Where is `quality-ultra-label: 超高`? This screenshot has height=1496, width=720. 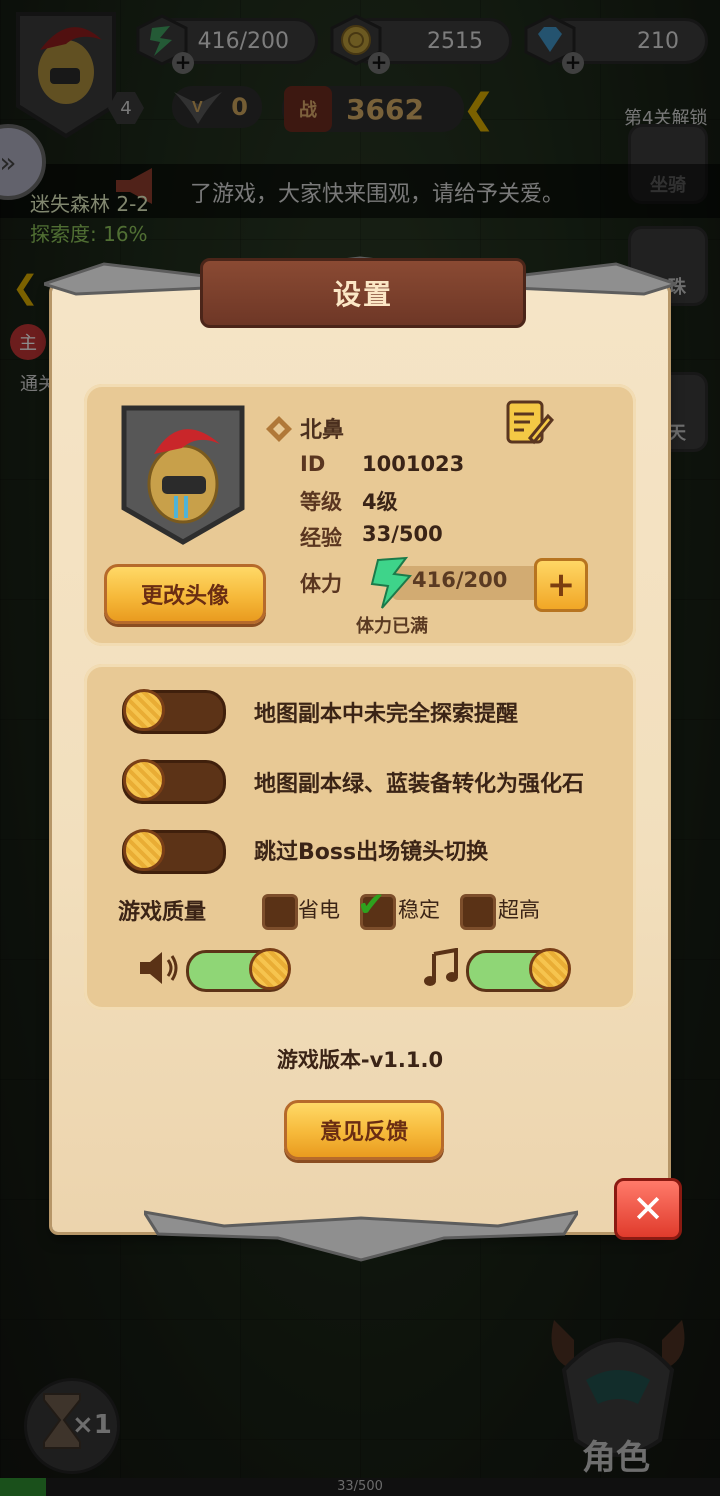 quality-ultra-label: 超高 is located at coordinates (519, 910).